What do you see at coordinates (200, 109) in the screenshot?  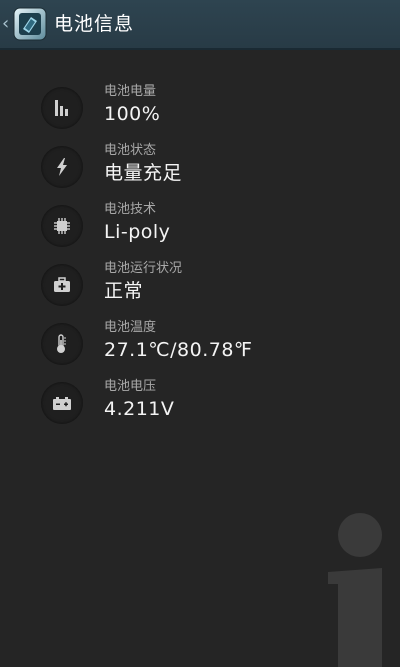 I see `list-item-battery-level: 电池电量 100%` at bounding box center [200, 109].